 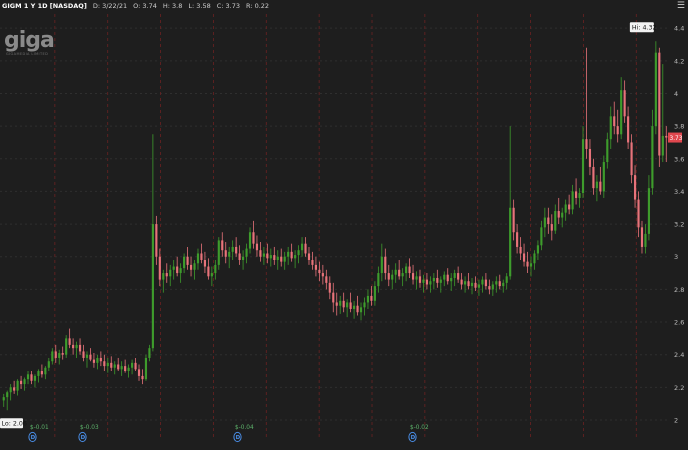 I want to click on y-tick-label: 3.4, so click(x=679, y=192).